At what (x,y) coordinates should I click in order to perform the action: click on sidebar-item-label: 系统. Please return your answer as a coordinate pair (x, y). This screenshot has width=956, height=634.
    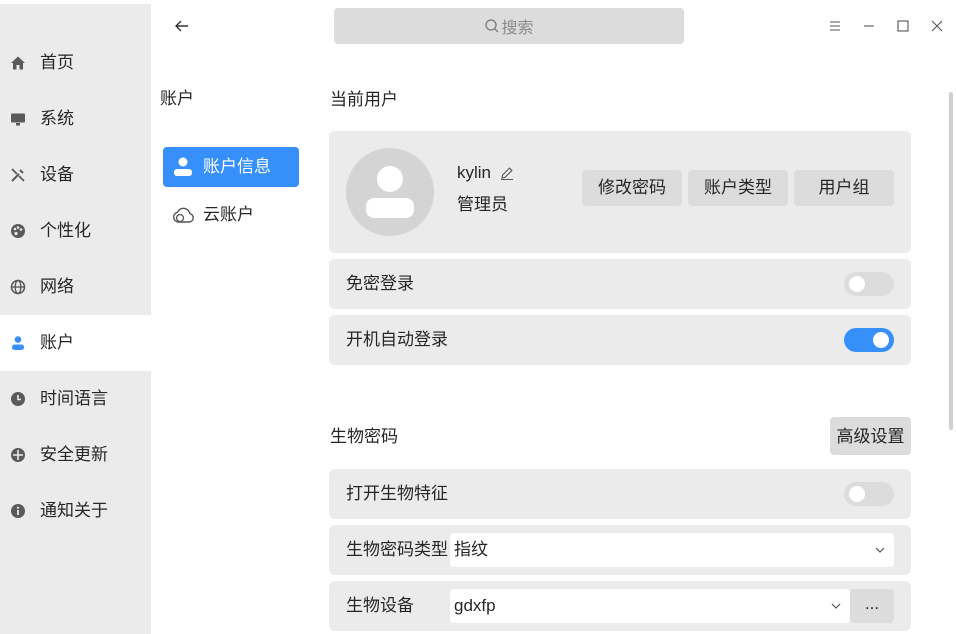
    Looking at the image, I should click on (57, 118).